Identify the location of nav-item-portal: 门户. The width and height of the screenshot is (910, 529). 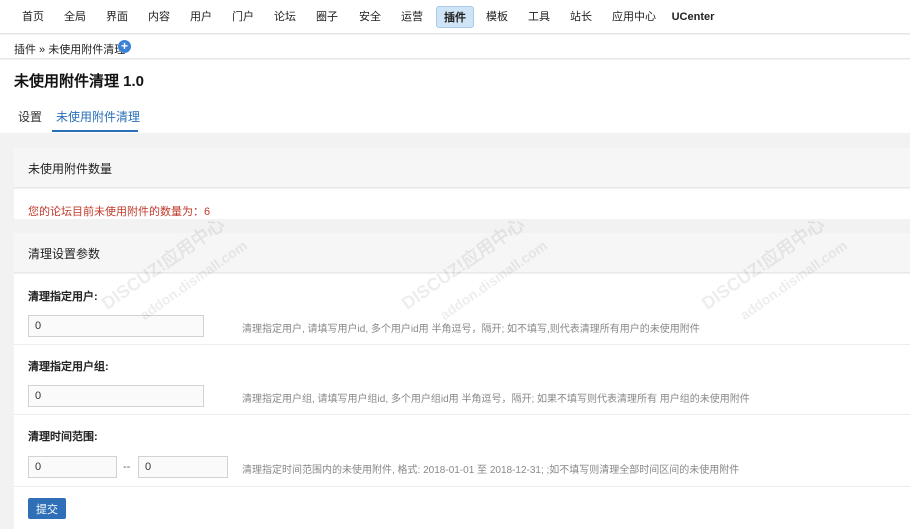
(243, 17).